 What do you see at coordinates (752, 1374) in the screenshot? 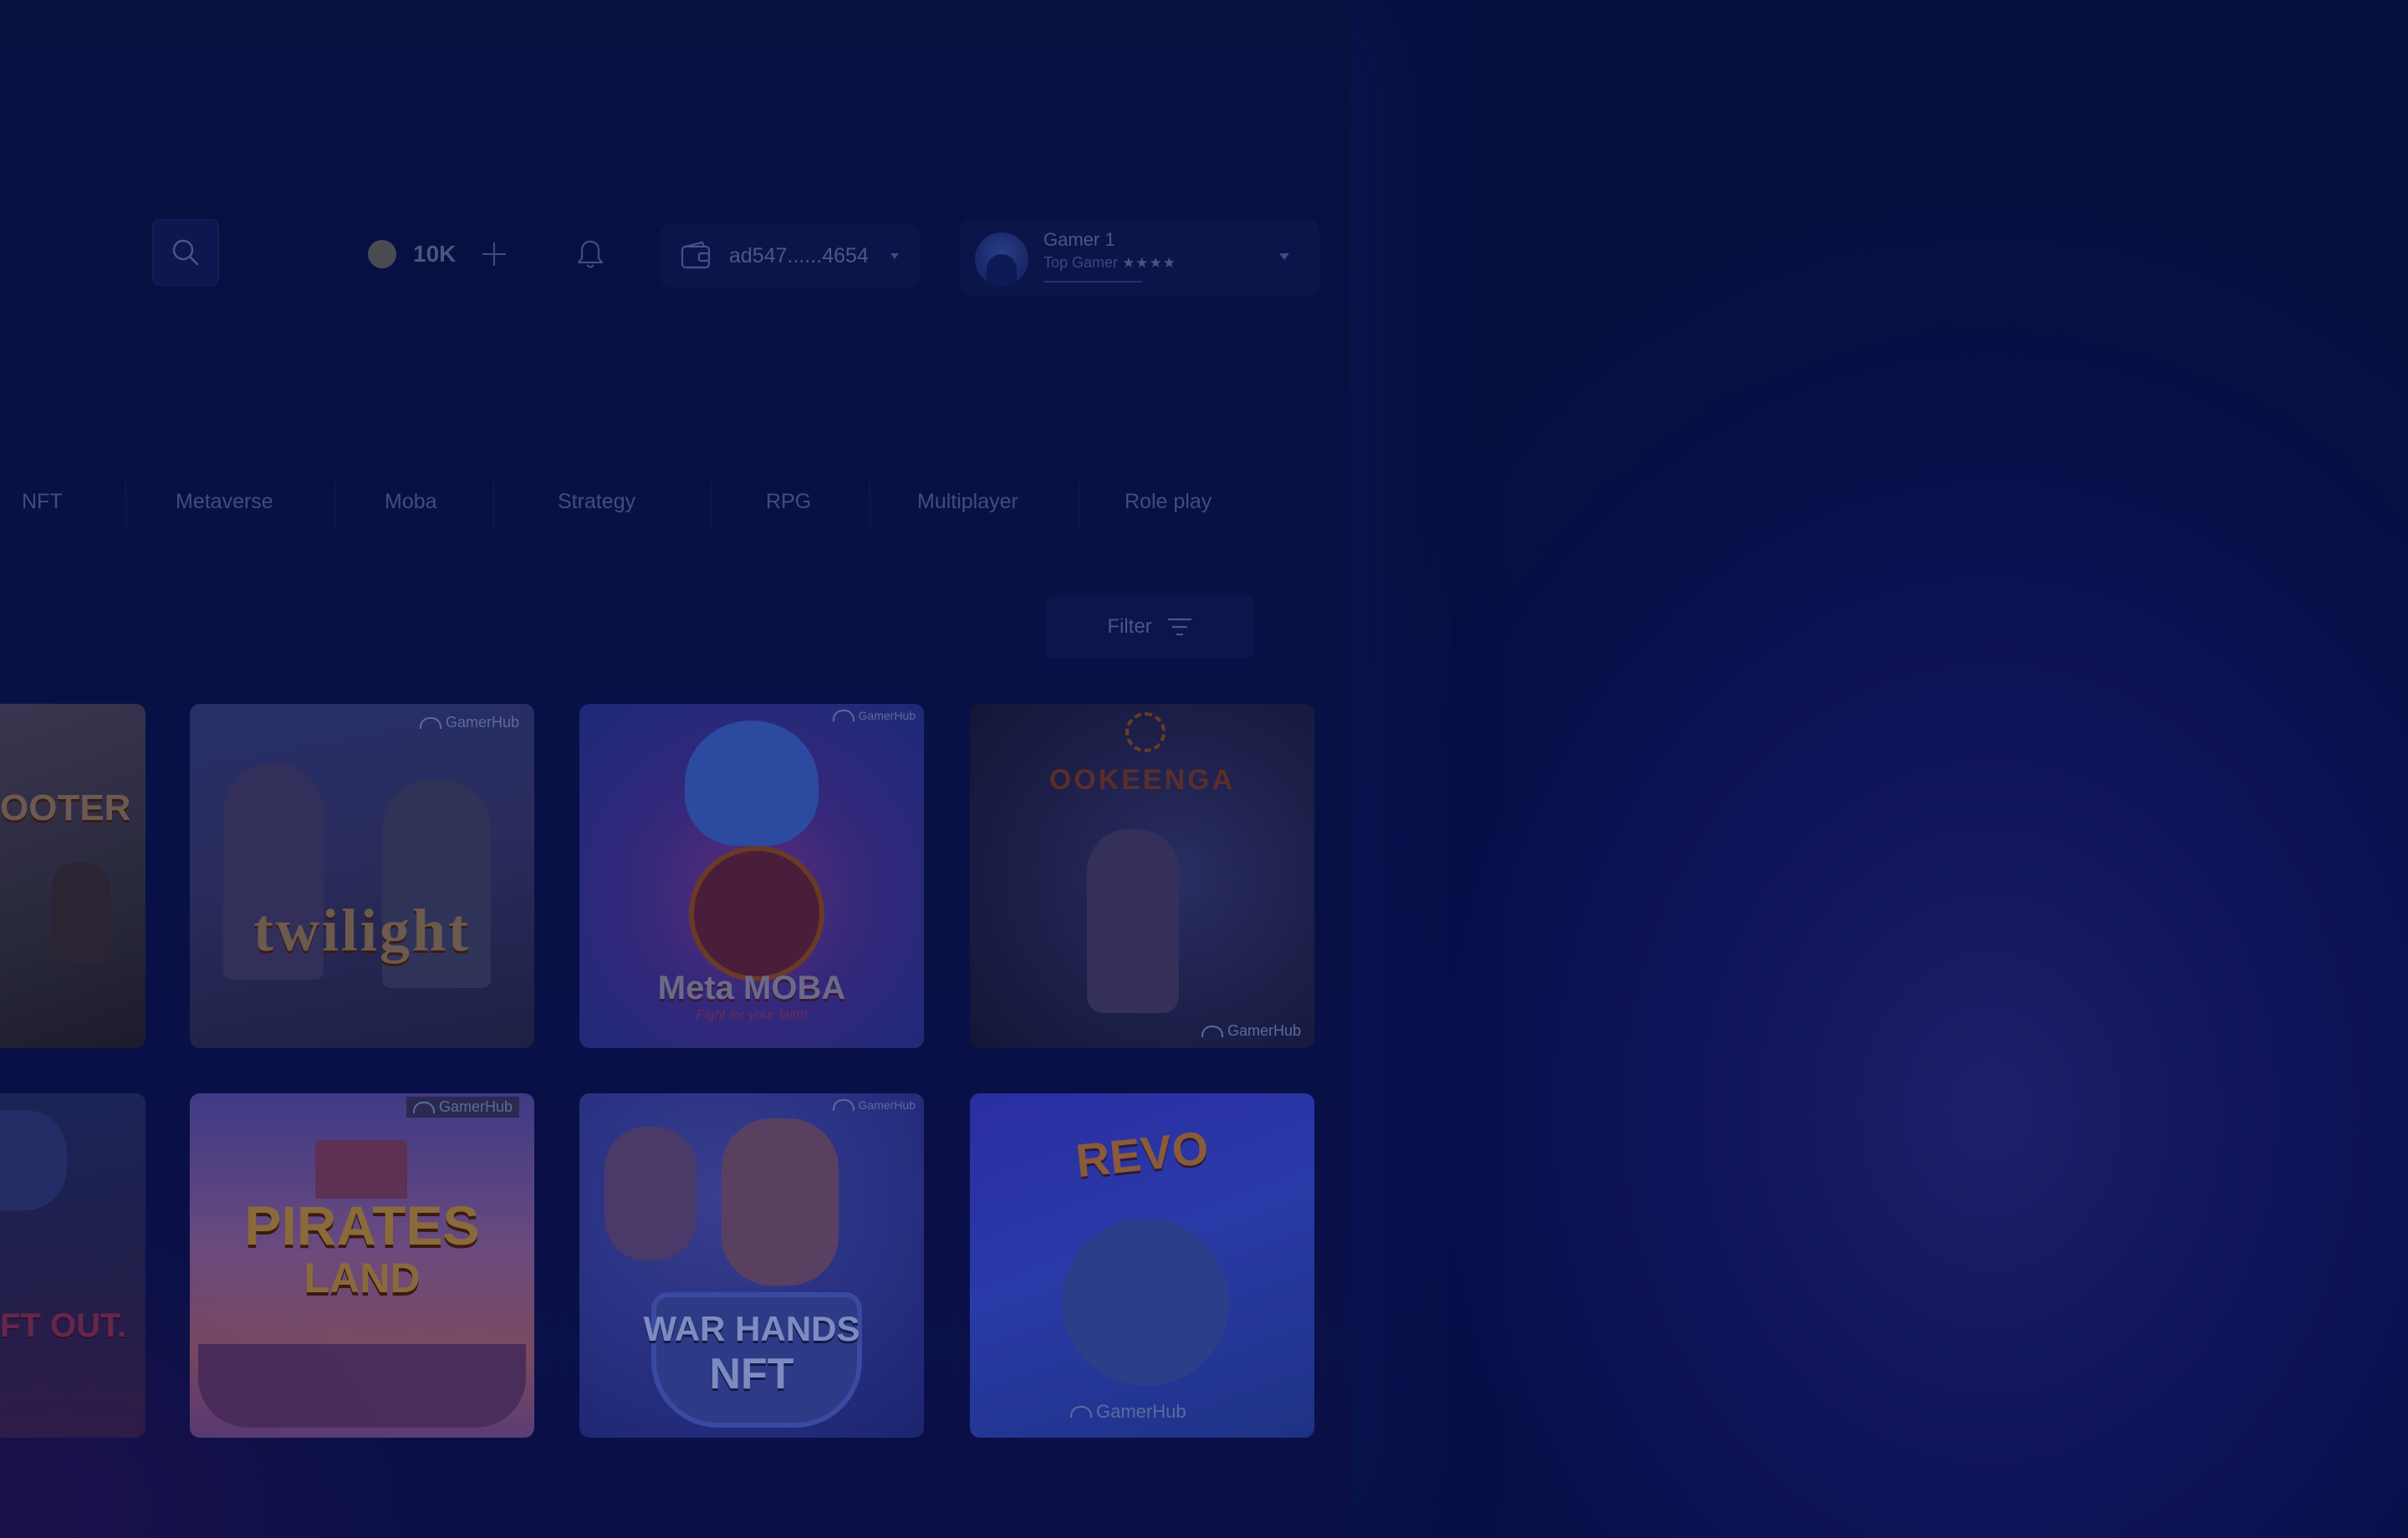
I see `game-title-line2: NFT` at bounding box center [752, 1374].